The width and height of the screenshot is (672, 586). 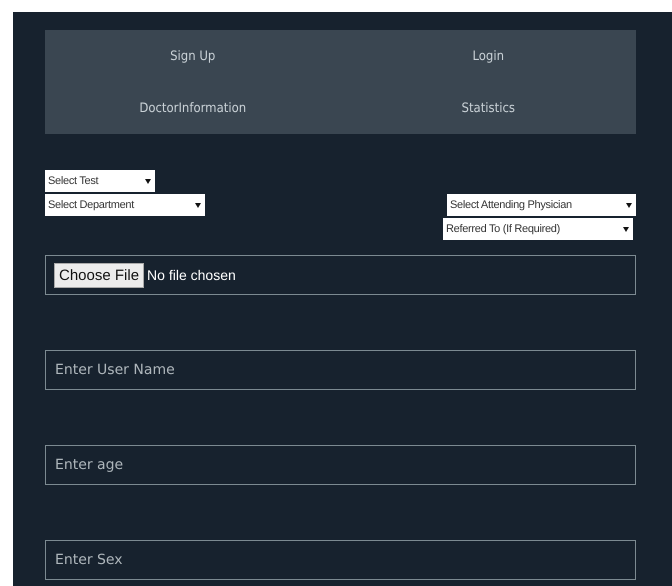 I want to click on nav-link: DoctorInformation, so click(x=192, y=108).